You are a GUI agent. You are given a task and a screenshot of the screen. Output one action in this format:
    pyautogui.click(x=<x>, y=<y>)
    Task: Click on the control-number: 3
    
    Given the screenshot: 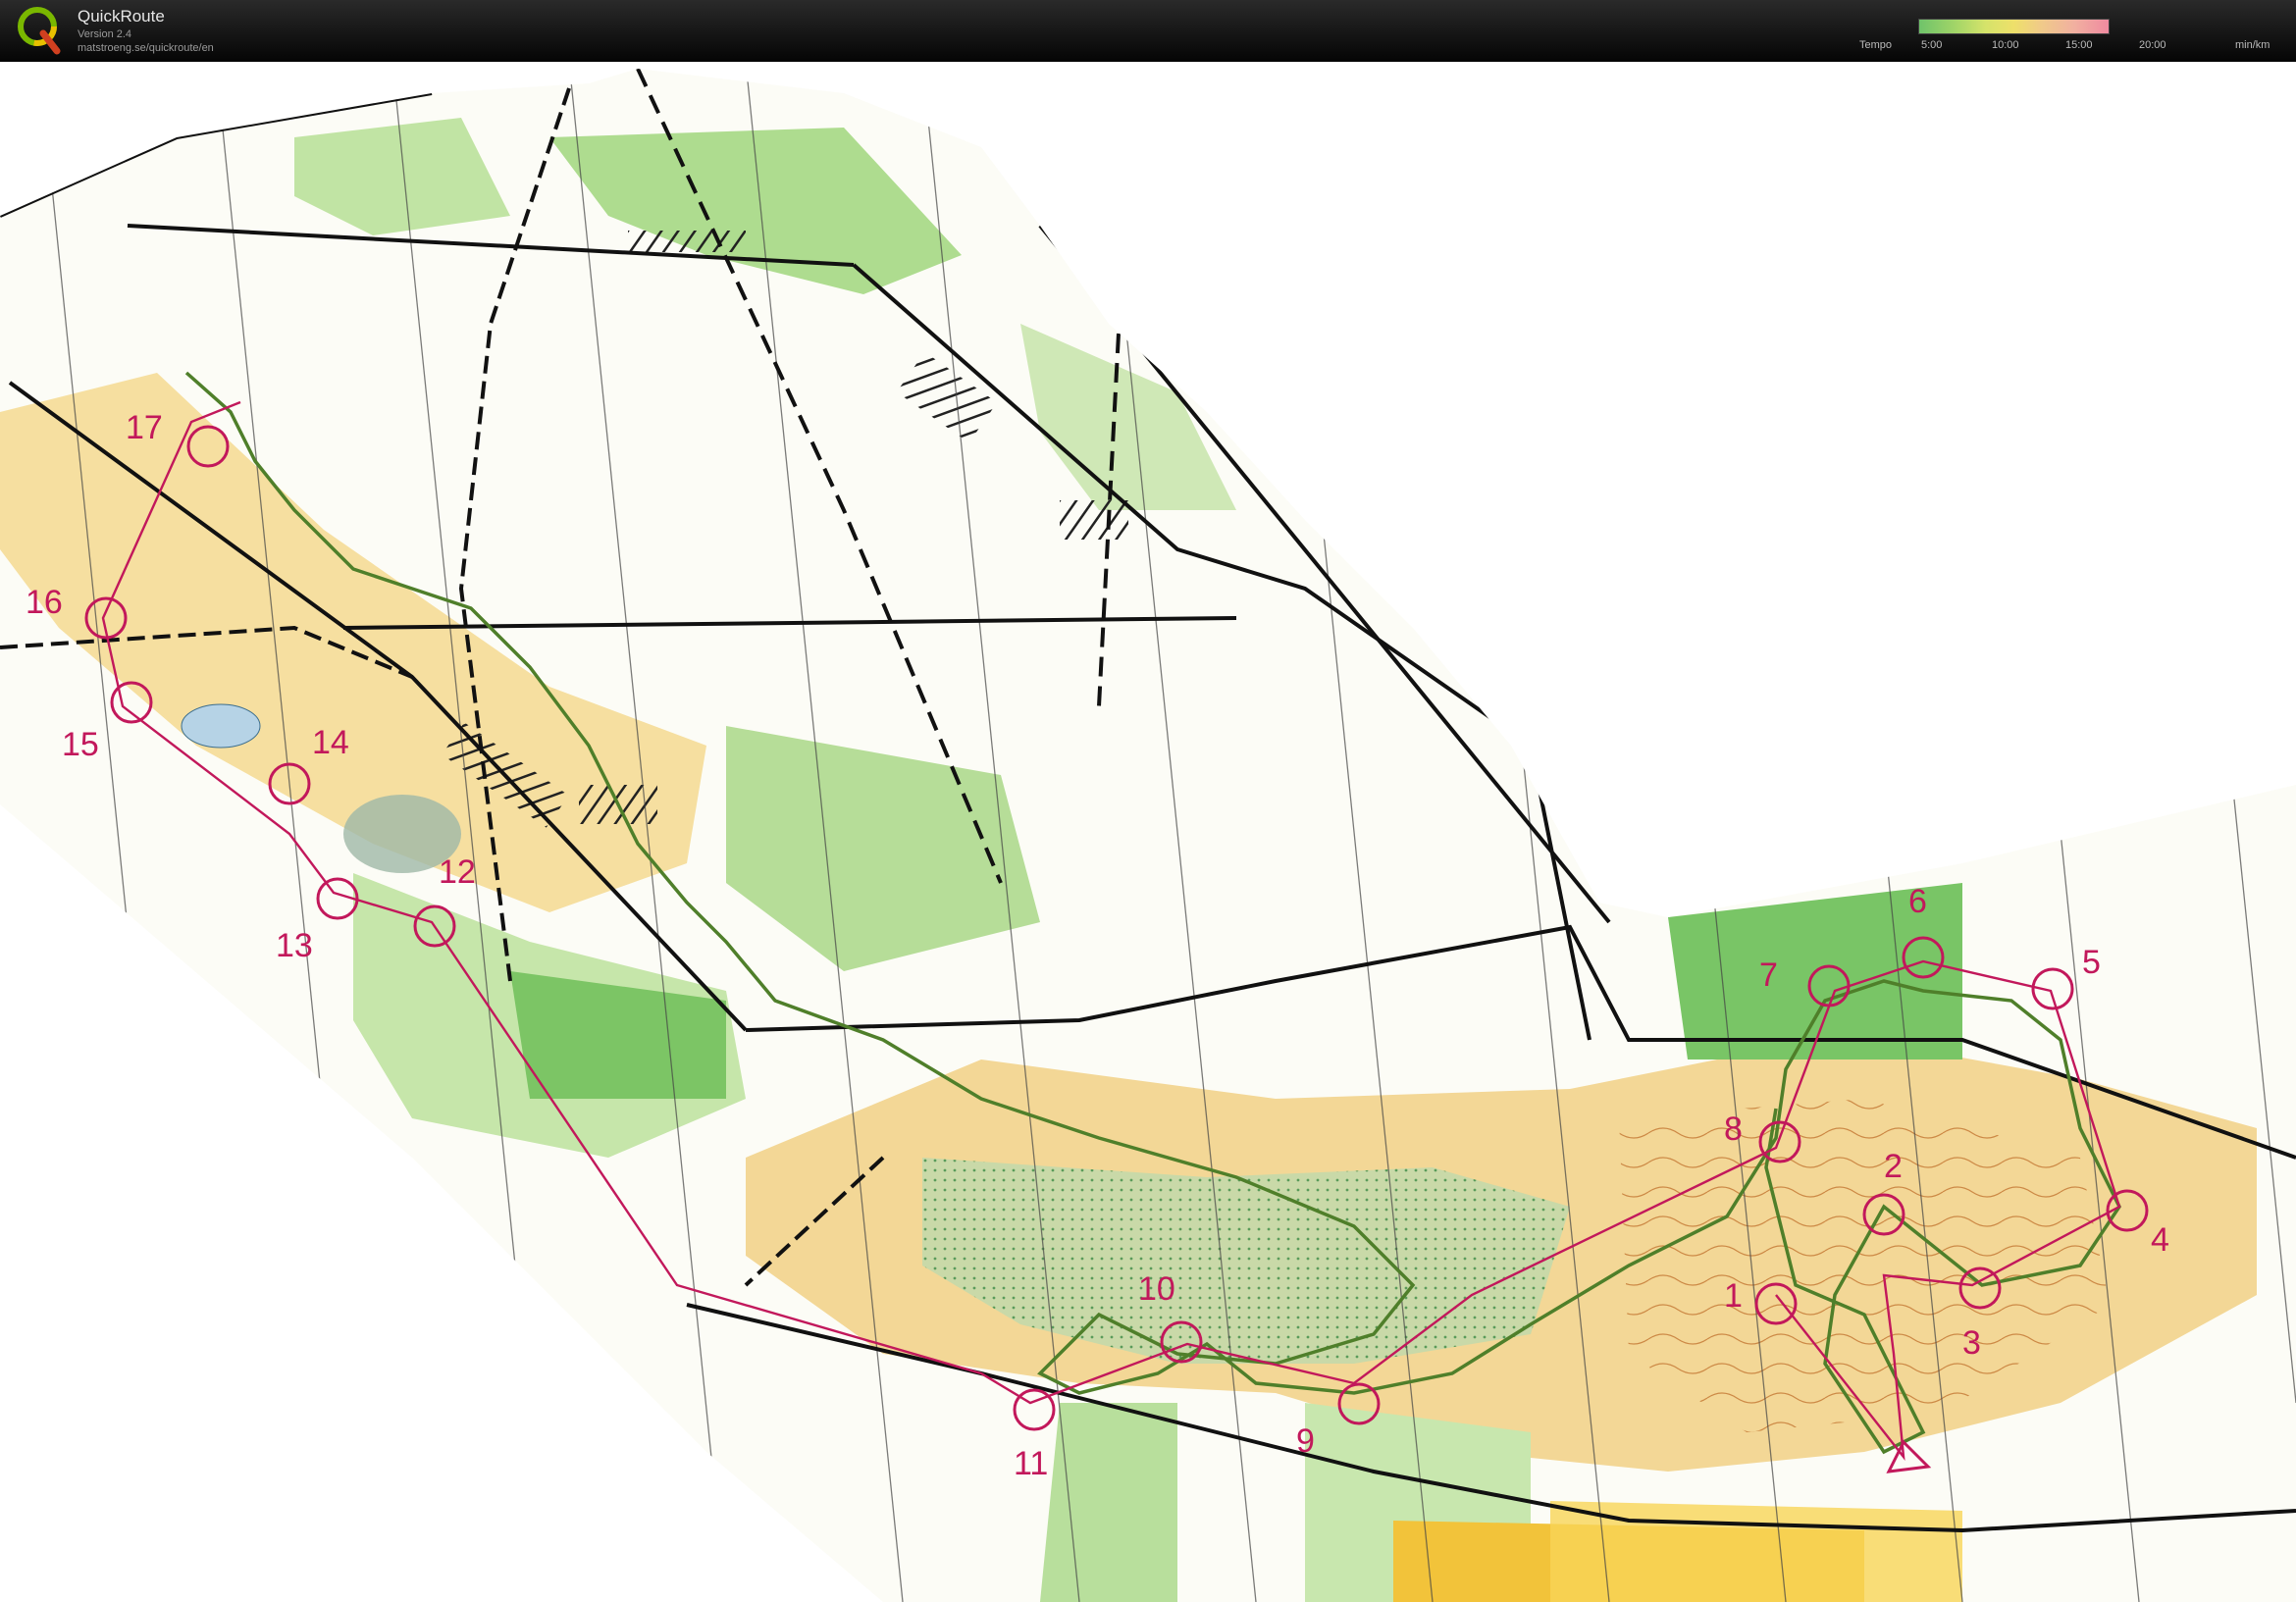 What is the action you would take?
    pyautogui.click(x=1971, y=1343)
    